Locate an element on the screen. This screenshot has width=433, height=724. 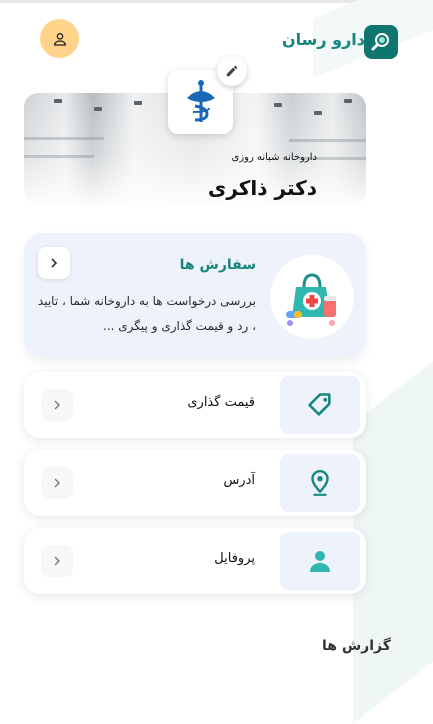
pharmacy-caduceus-icon is located at coordinates (200, 101).